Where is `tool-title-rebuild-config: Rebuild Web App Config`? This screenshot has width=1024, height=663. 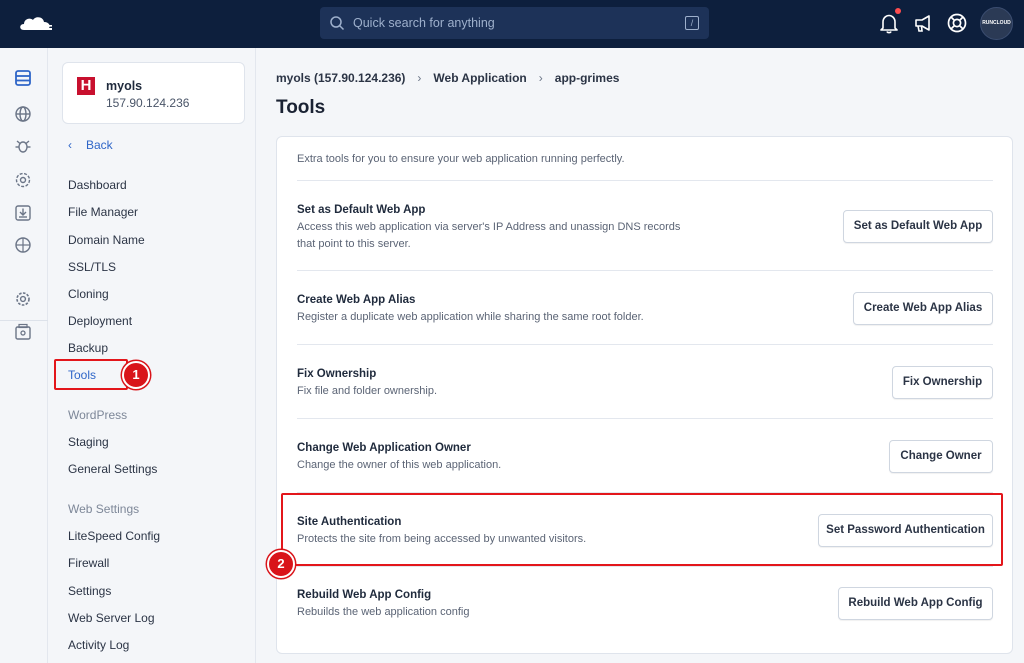
tool-title-rebuild-config: Rebuild Web App Config is located at coordinates (364, 595).